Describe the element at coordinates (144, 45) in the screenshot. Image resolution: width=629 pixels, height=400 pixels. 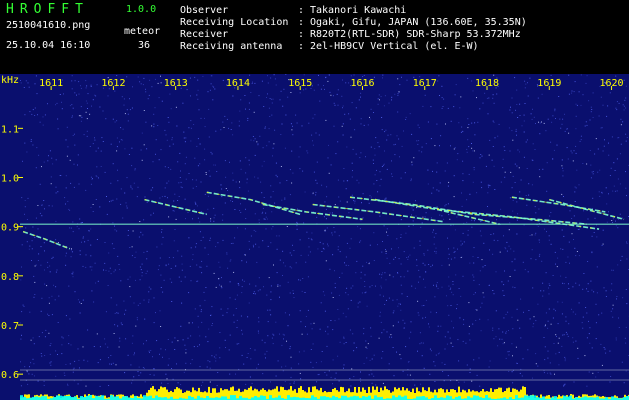
I see `meteor-count: 36` at that location.